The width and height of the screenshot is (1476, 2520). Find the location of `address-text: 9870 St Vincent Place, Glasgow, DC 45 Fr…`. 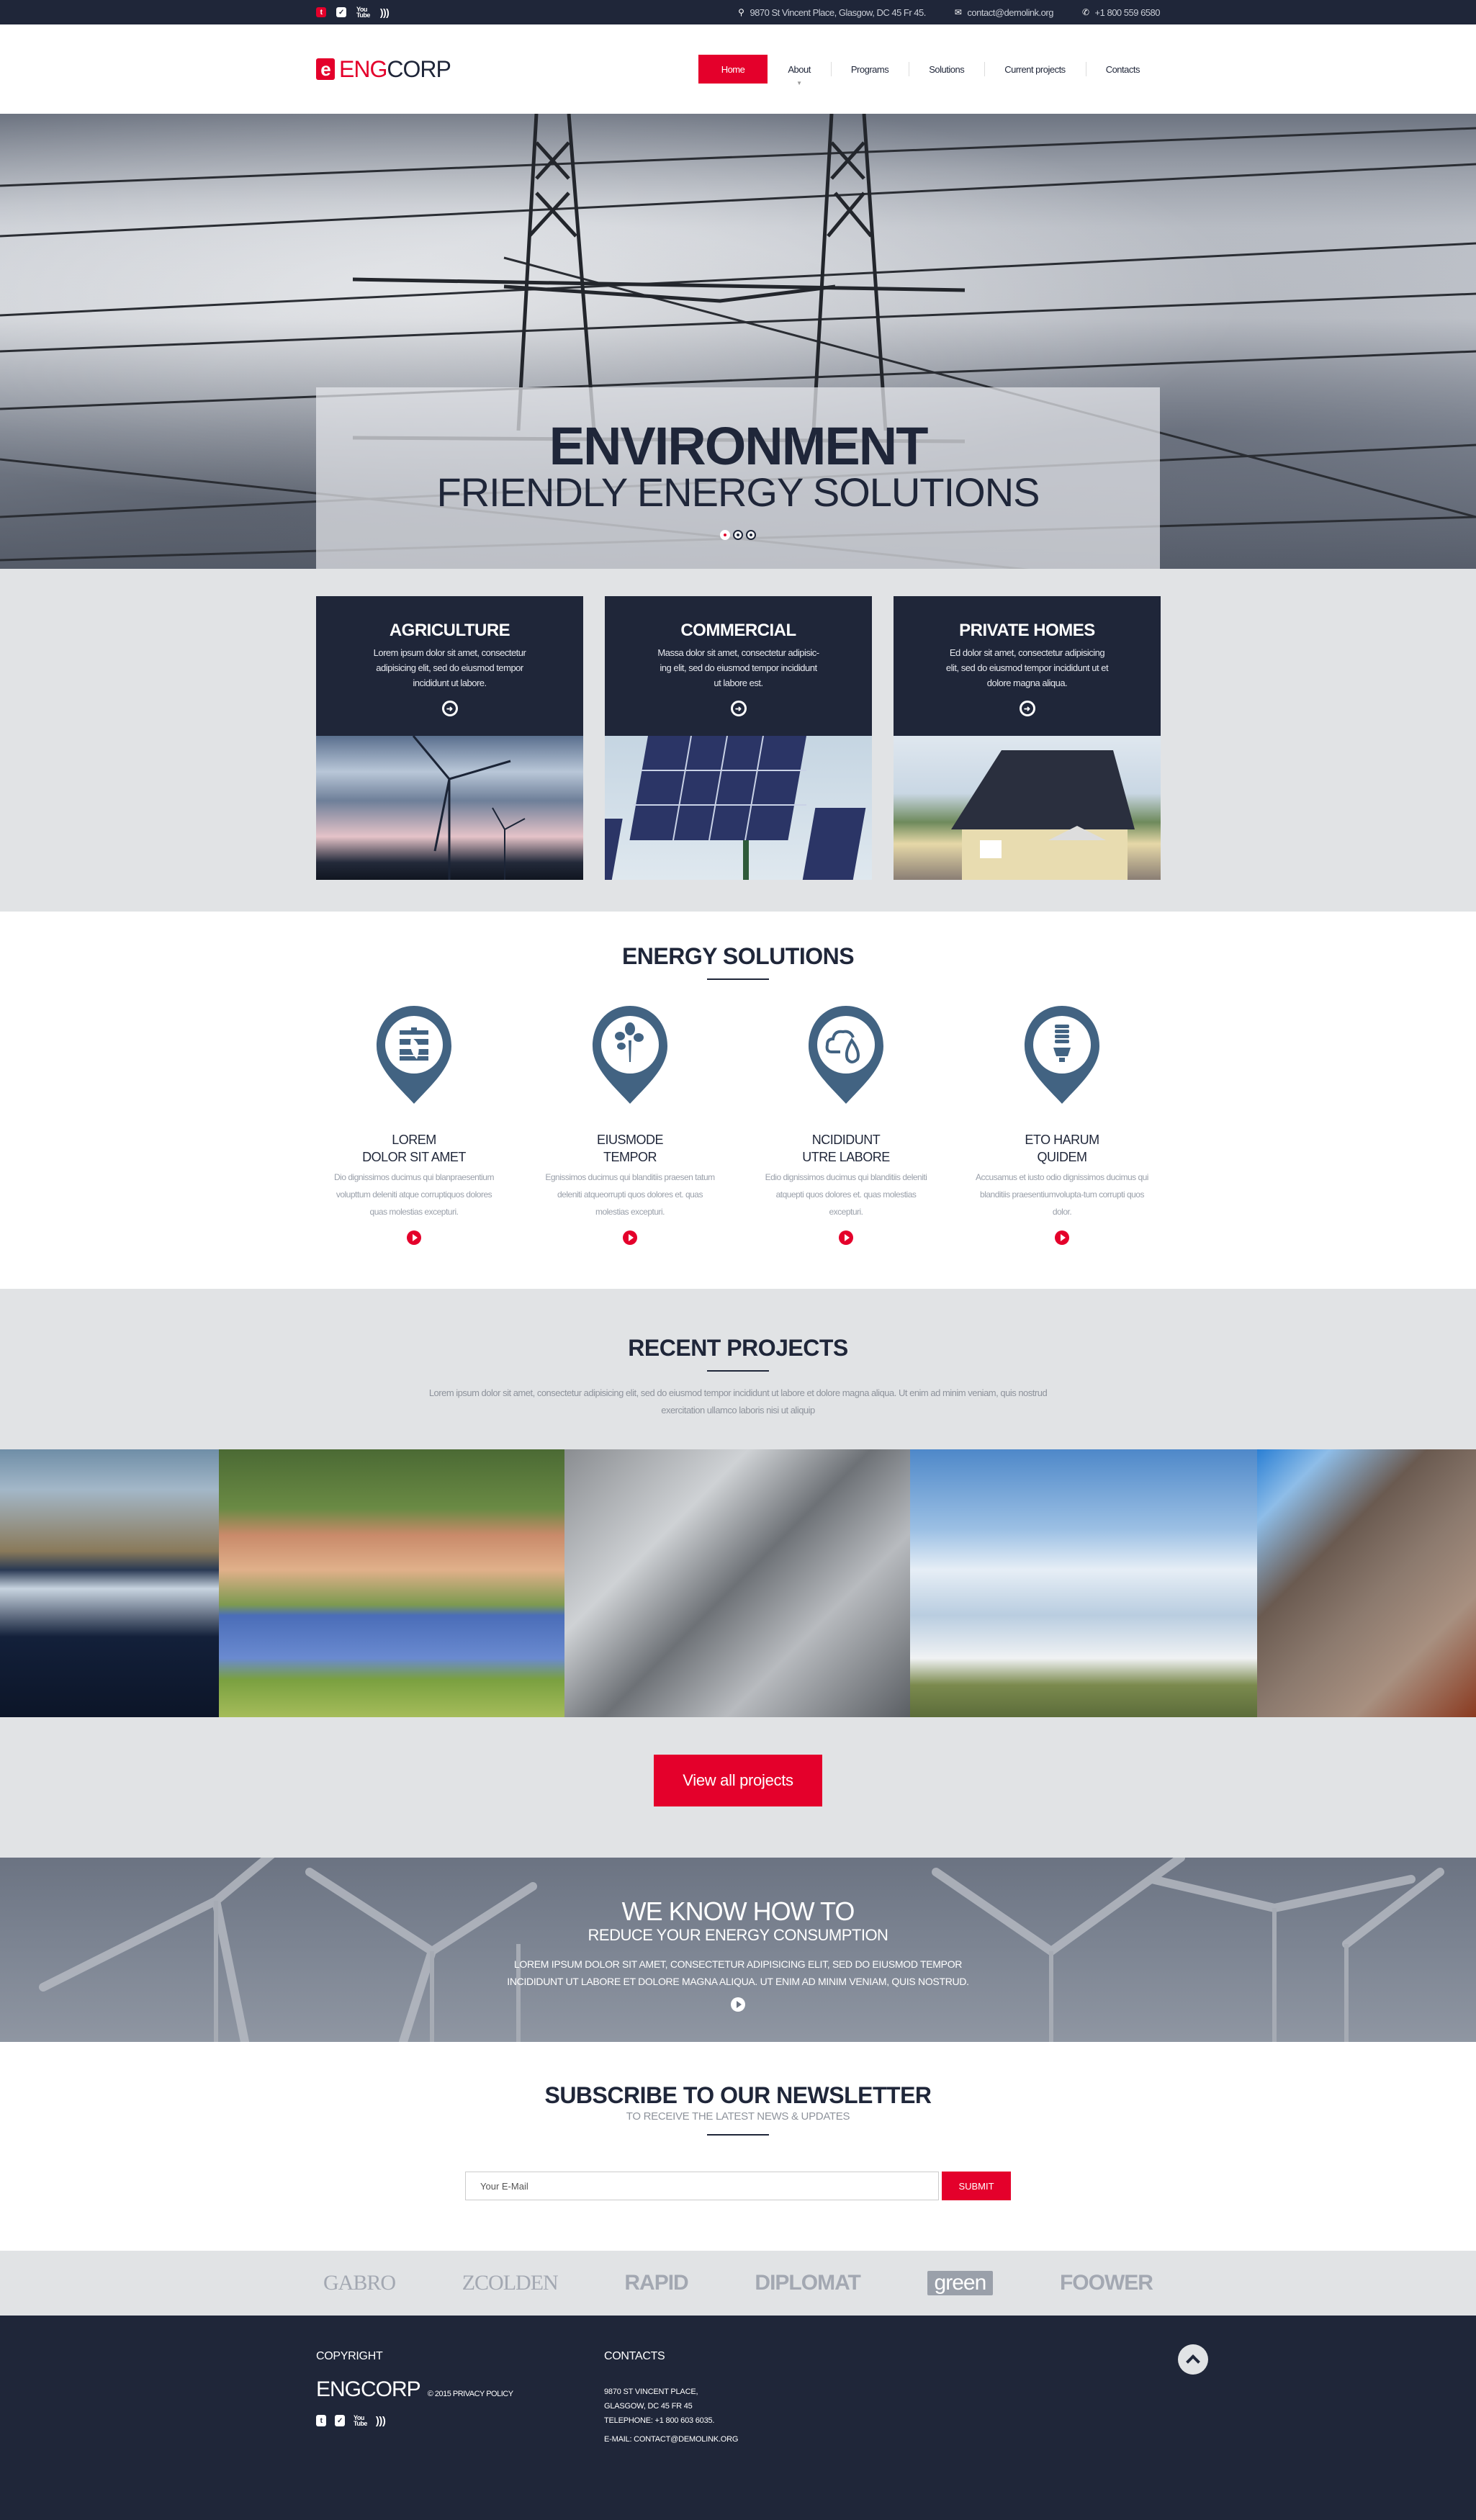

address-text: 9870 St Vincent Place, Glasgow, DC 45 Fr… is located at coordinates (838, 12).